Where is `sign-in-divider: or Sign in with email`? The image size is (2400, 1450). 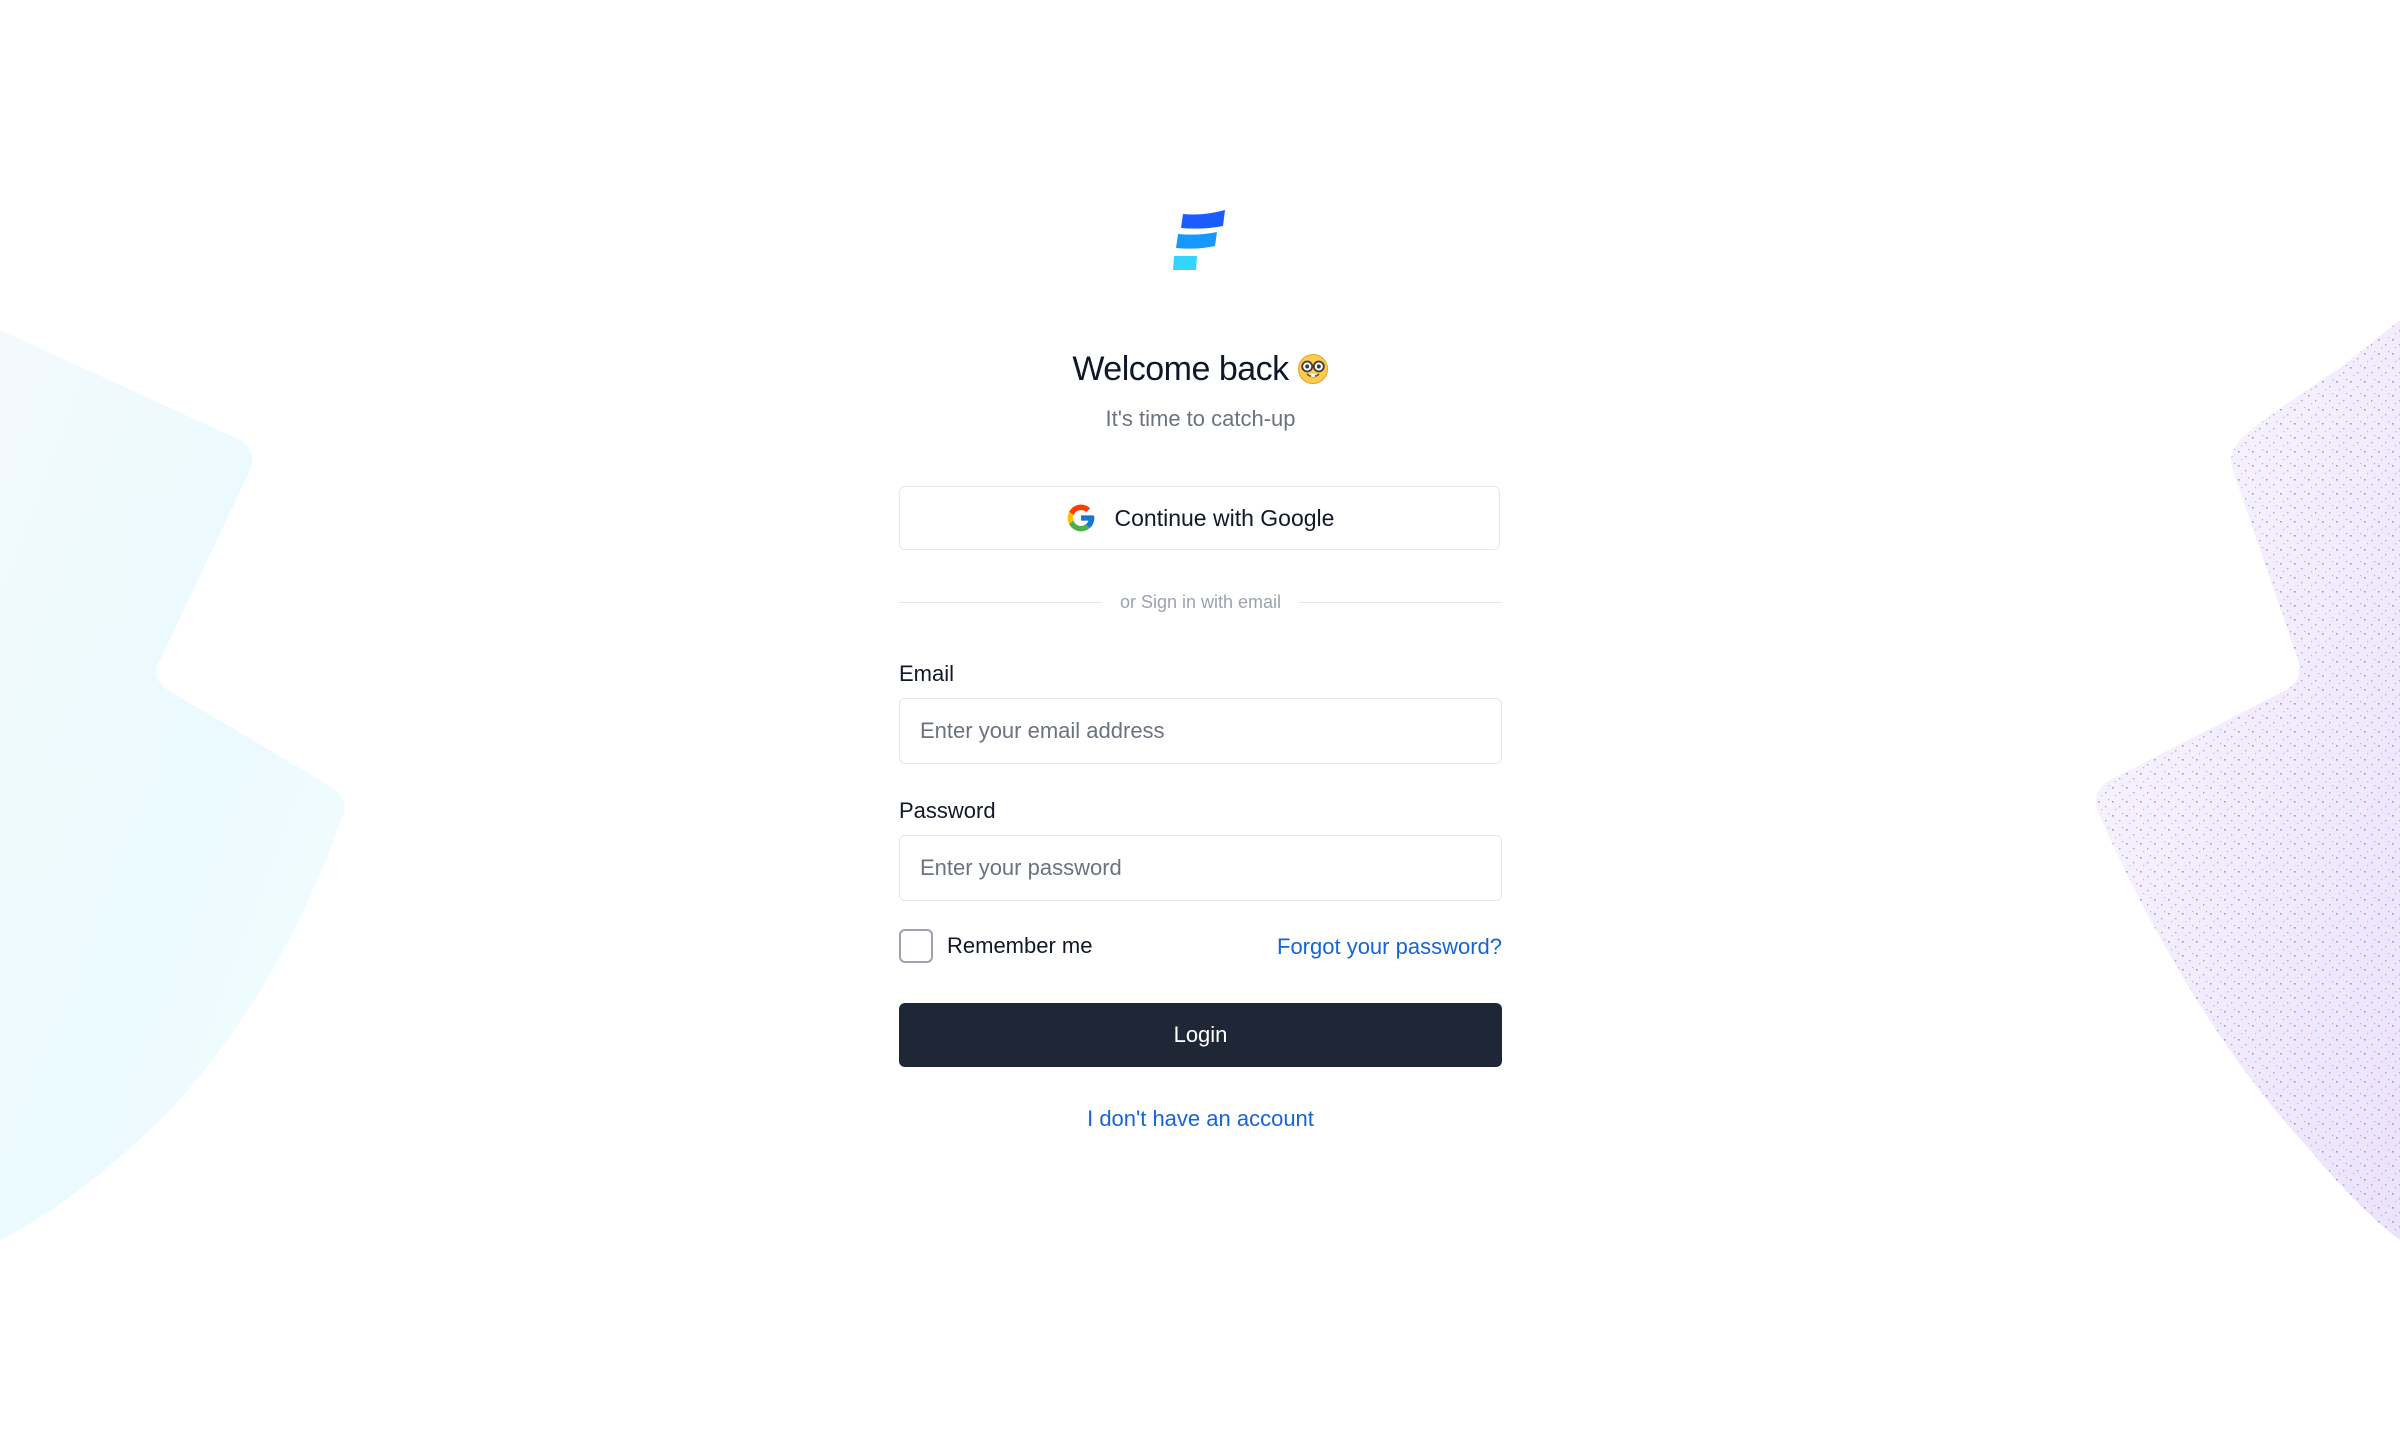
sign-in-divider: or Sign in with email is located at coordinates (1201, 602).